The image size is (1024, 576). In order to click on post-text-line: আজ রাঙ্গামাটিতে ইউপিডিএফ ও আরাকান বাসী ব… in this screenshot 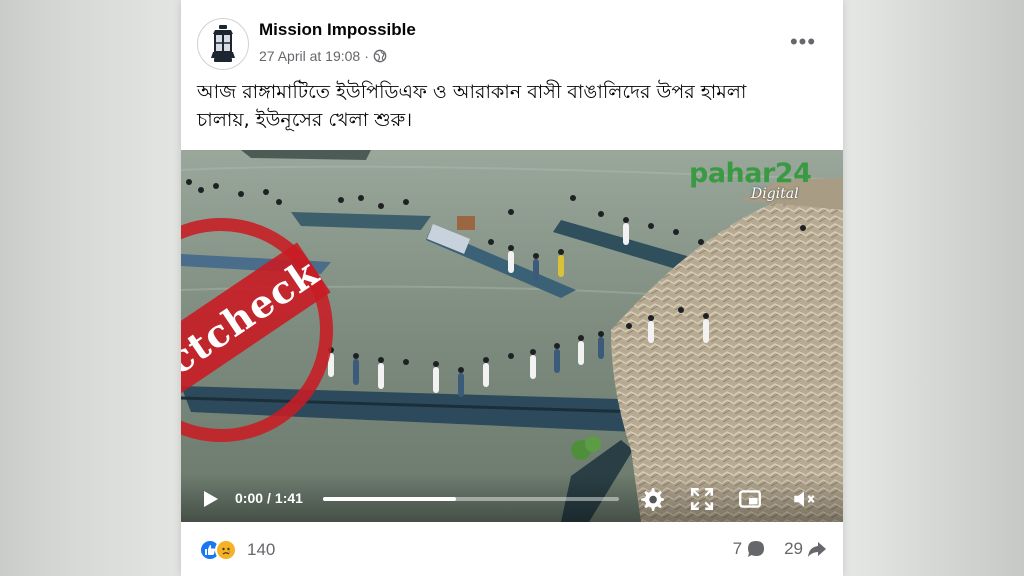, I will do `click(472, 92)`.